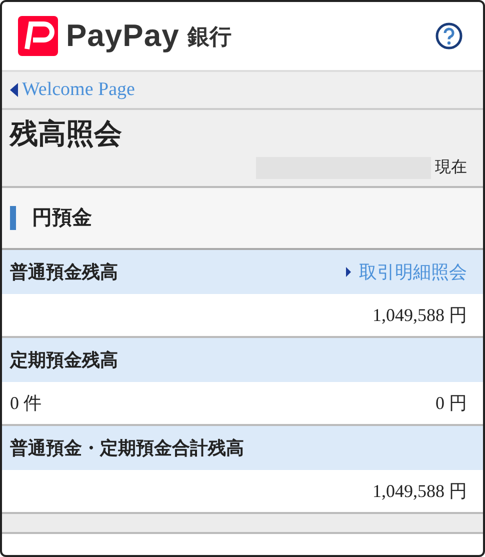  What do you see at coordinates (209, 36) in the screenshot?
I see `brand-suffix: 銀行` at bounding box center [209, 36].